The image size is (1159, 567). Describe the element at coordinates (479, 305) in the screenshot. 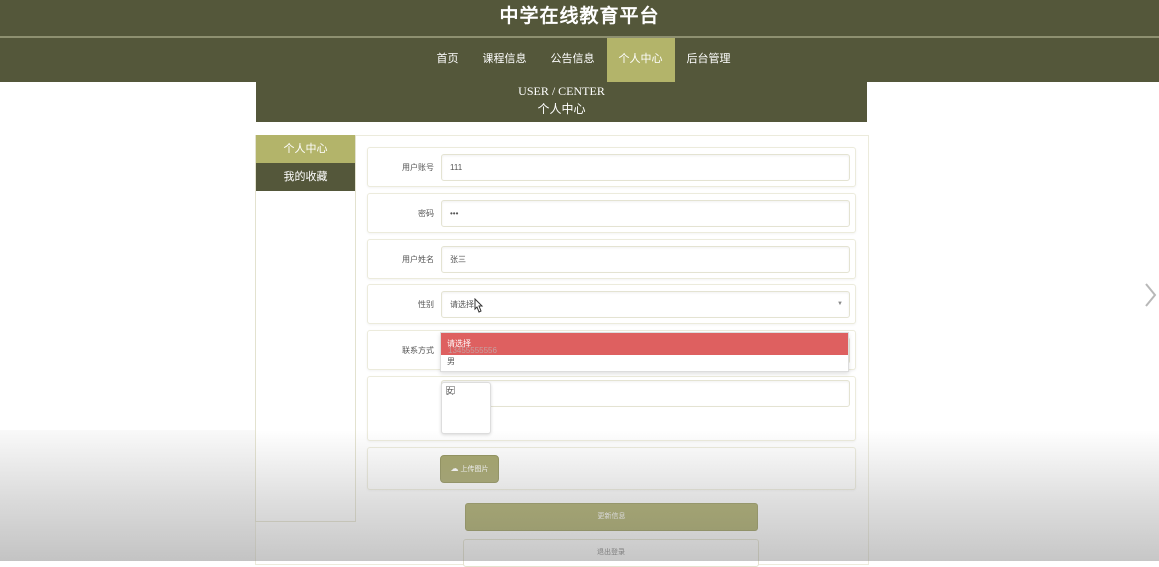

I see `pointer-cursor-icon` at that location.